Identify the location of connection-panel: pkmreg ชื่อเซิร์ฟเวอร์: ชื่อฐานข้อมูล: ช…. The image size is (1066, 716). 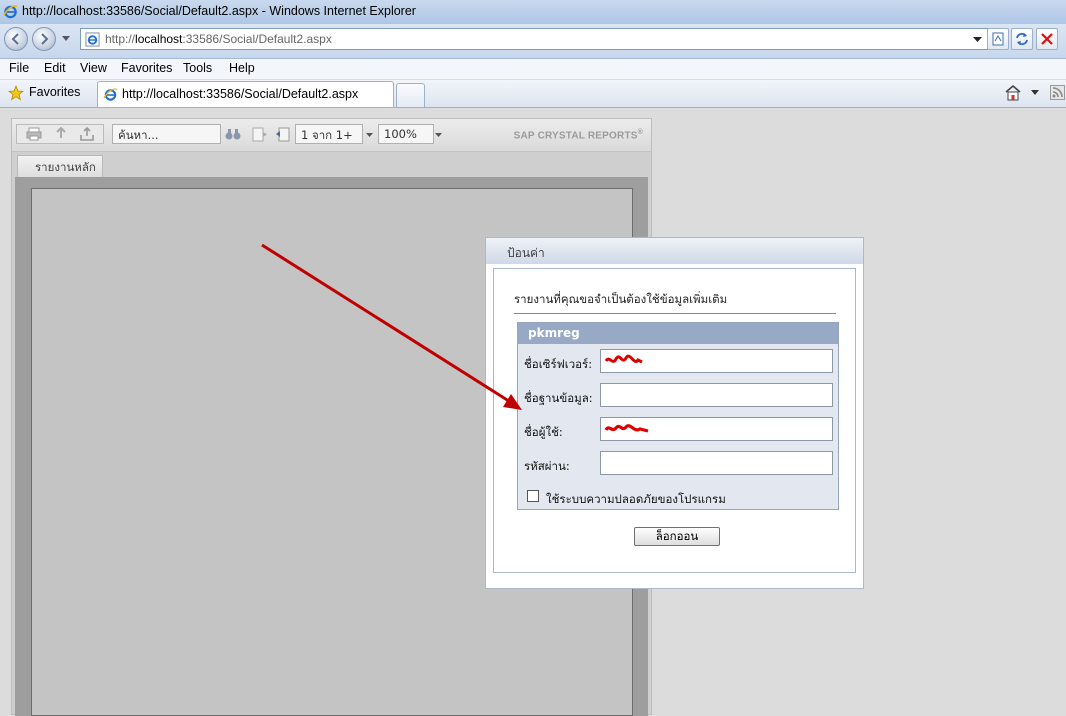
(678, 416).